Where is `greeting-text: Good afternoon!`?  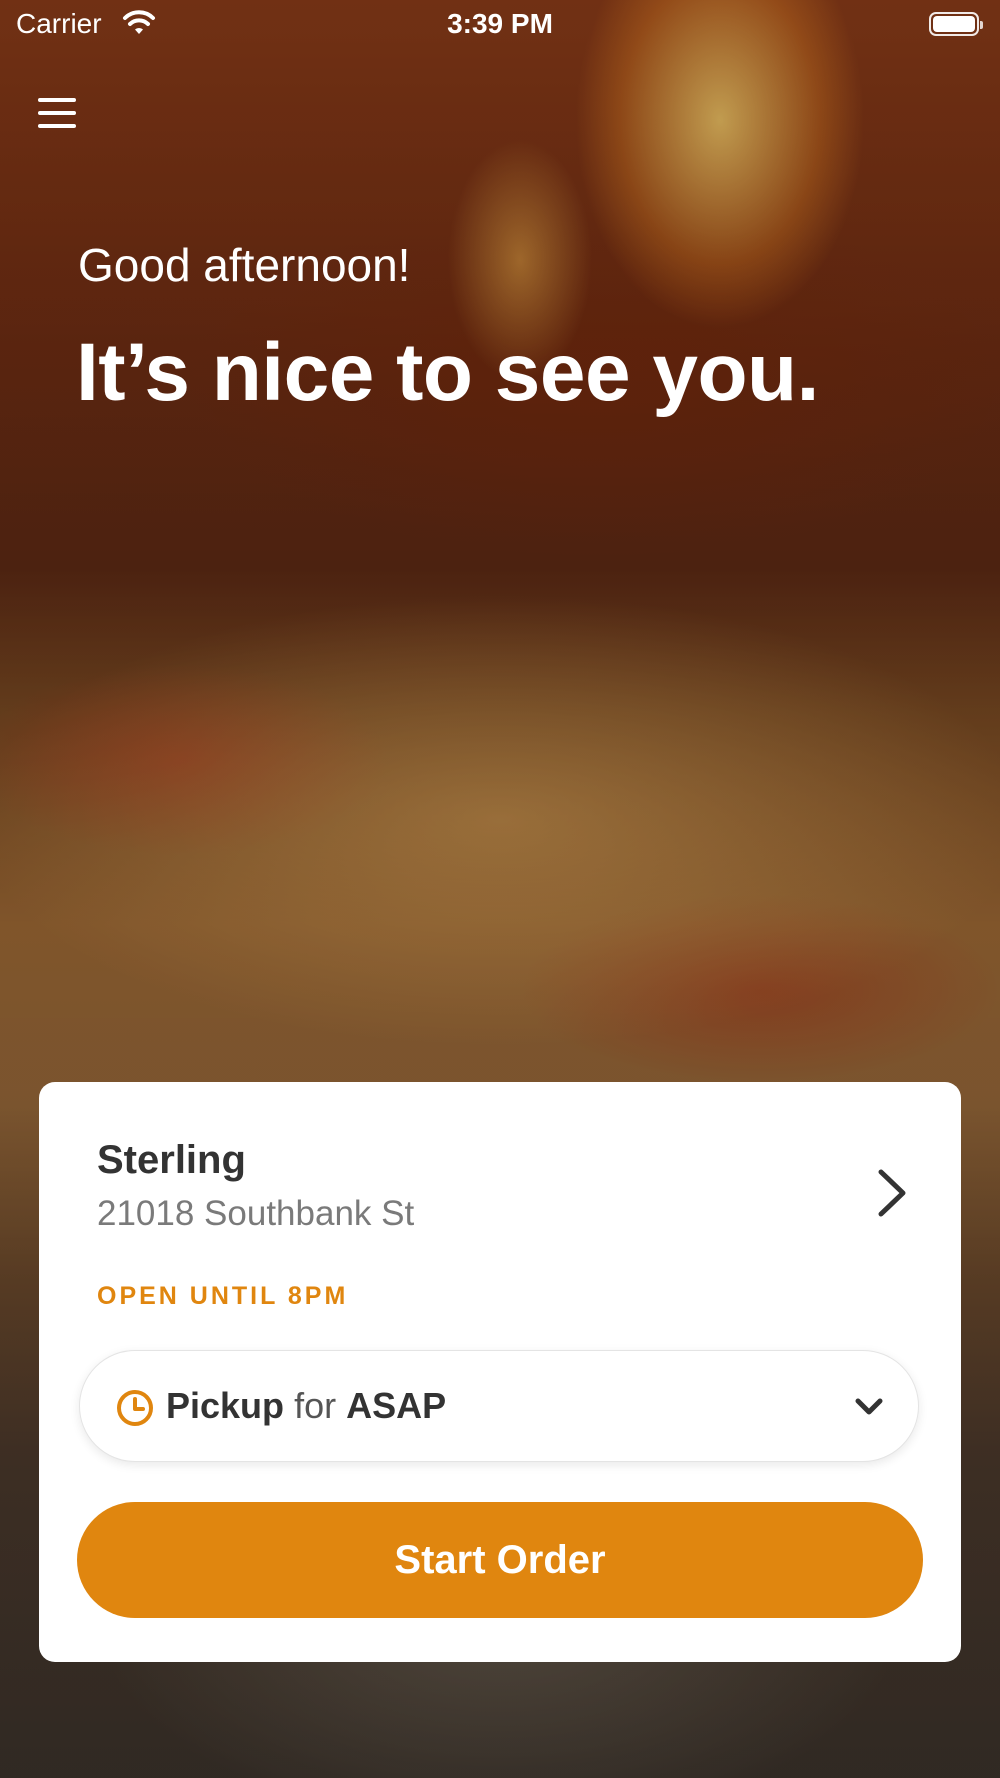 greeting-text: Good afternoon! is located at coordinates (244, 265).